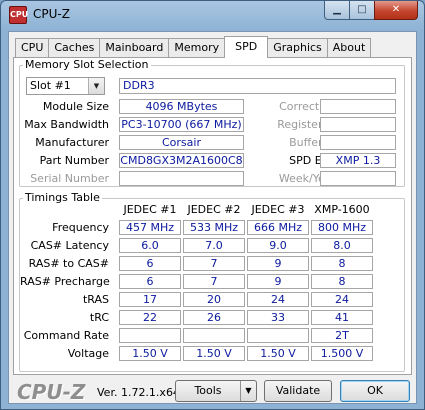 The image size is (425, 410). I want to click on tab-mainboard: Mainboard, so click(134, 47).